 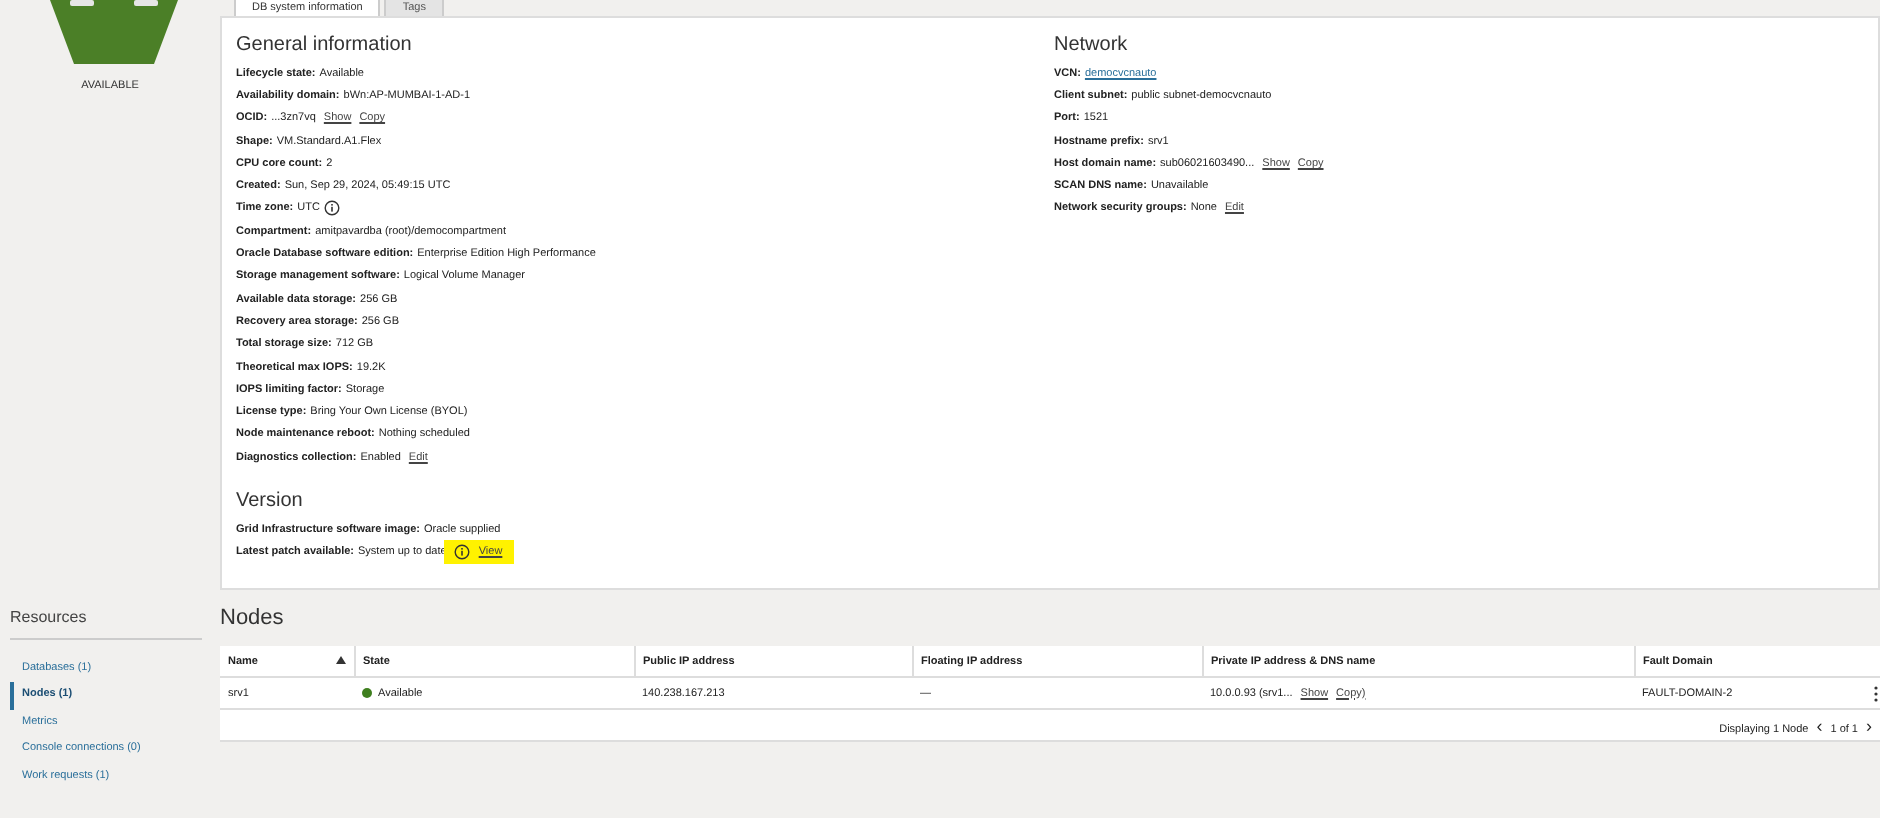 I want to click on next-page-button: ›, so click(x=1869, y=725).